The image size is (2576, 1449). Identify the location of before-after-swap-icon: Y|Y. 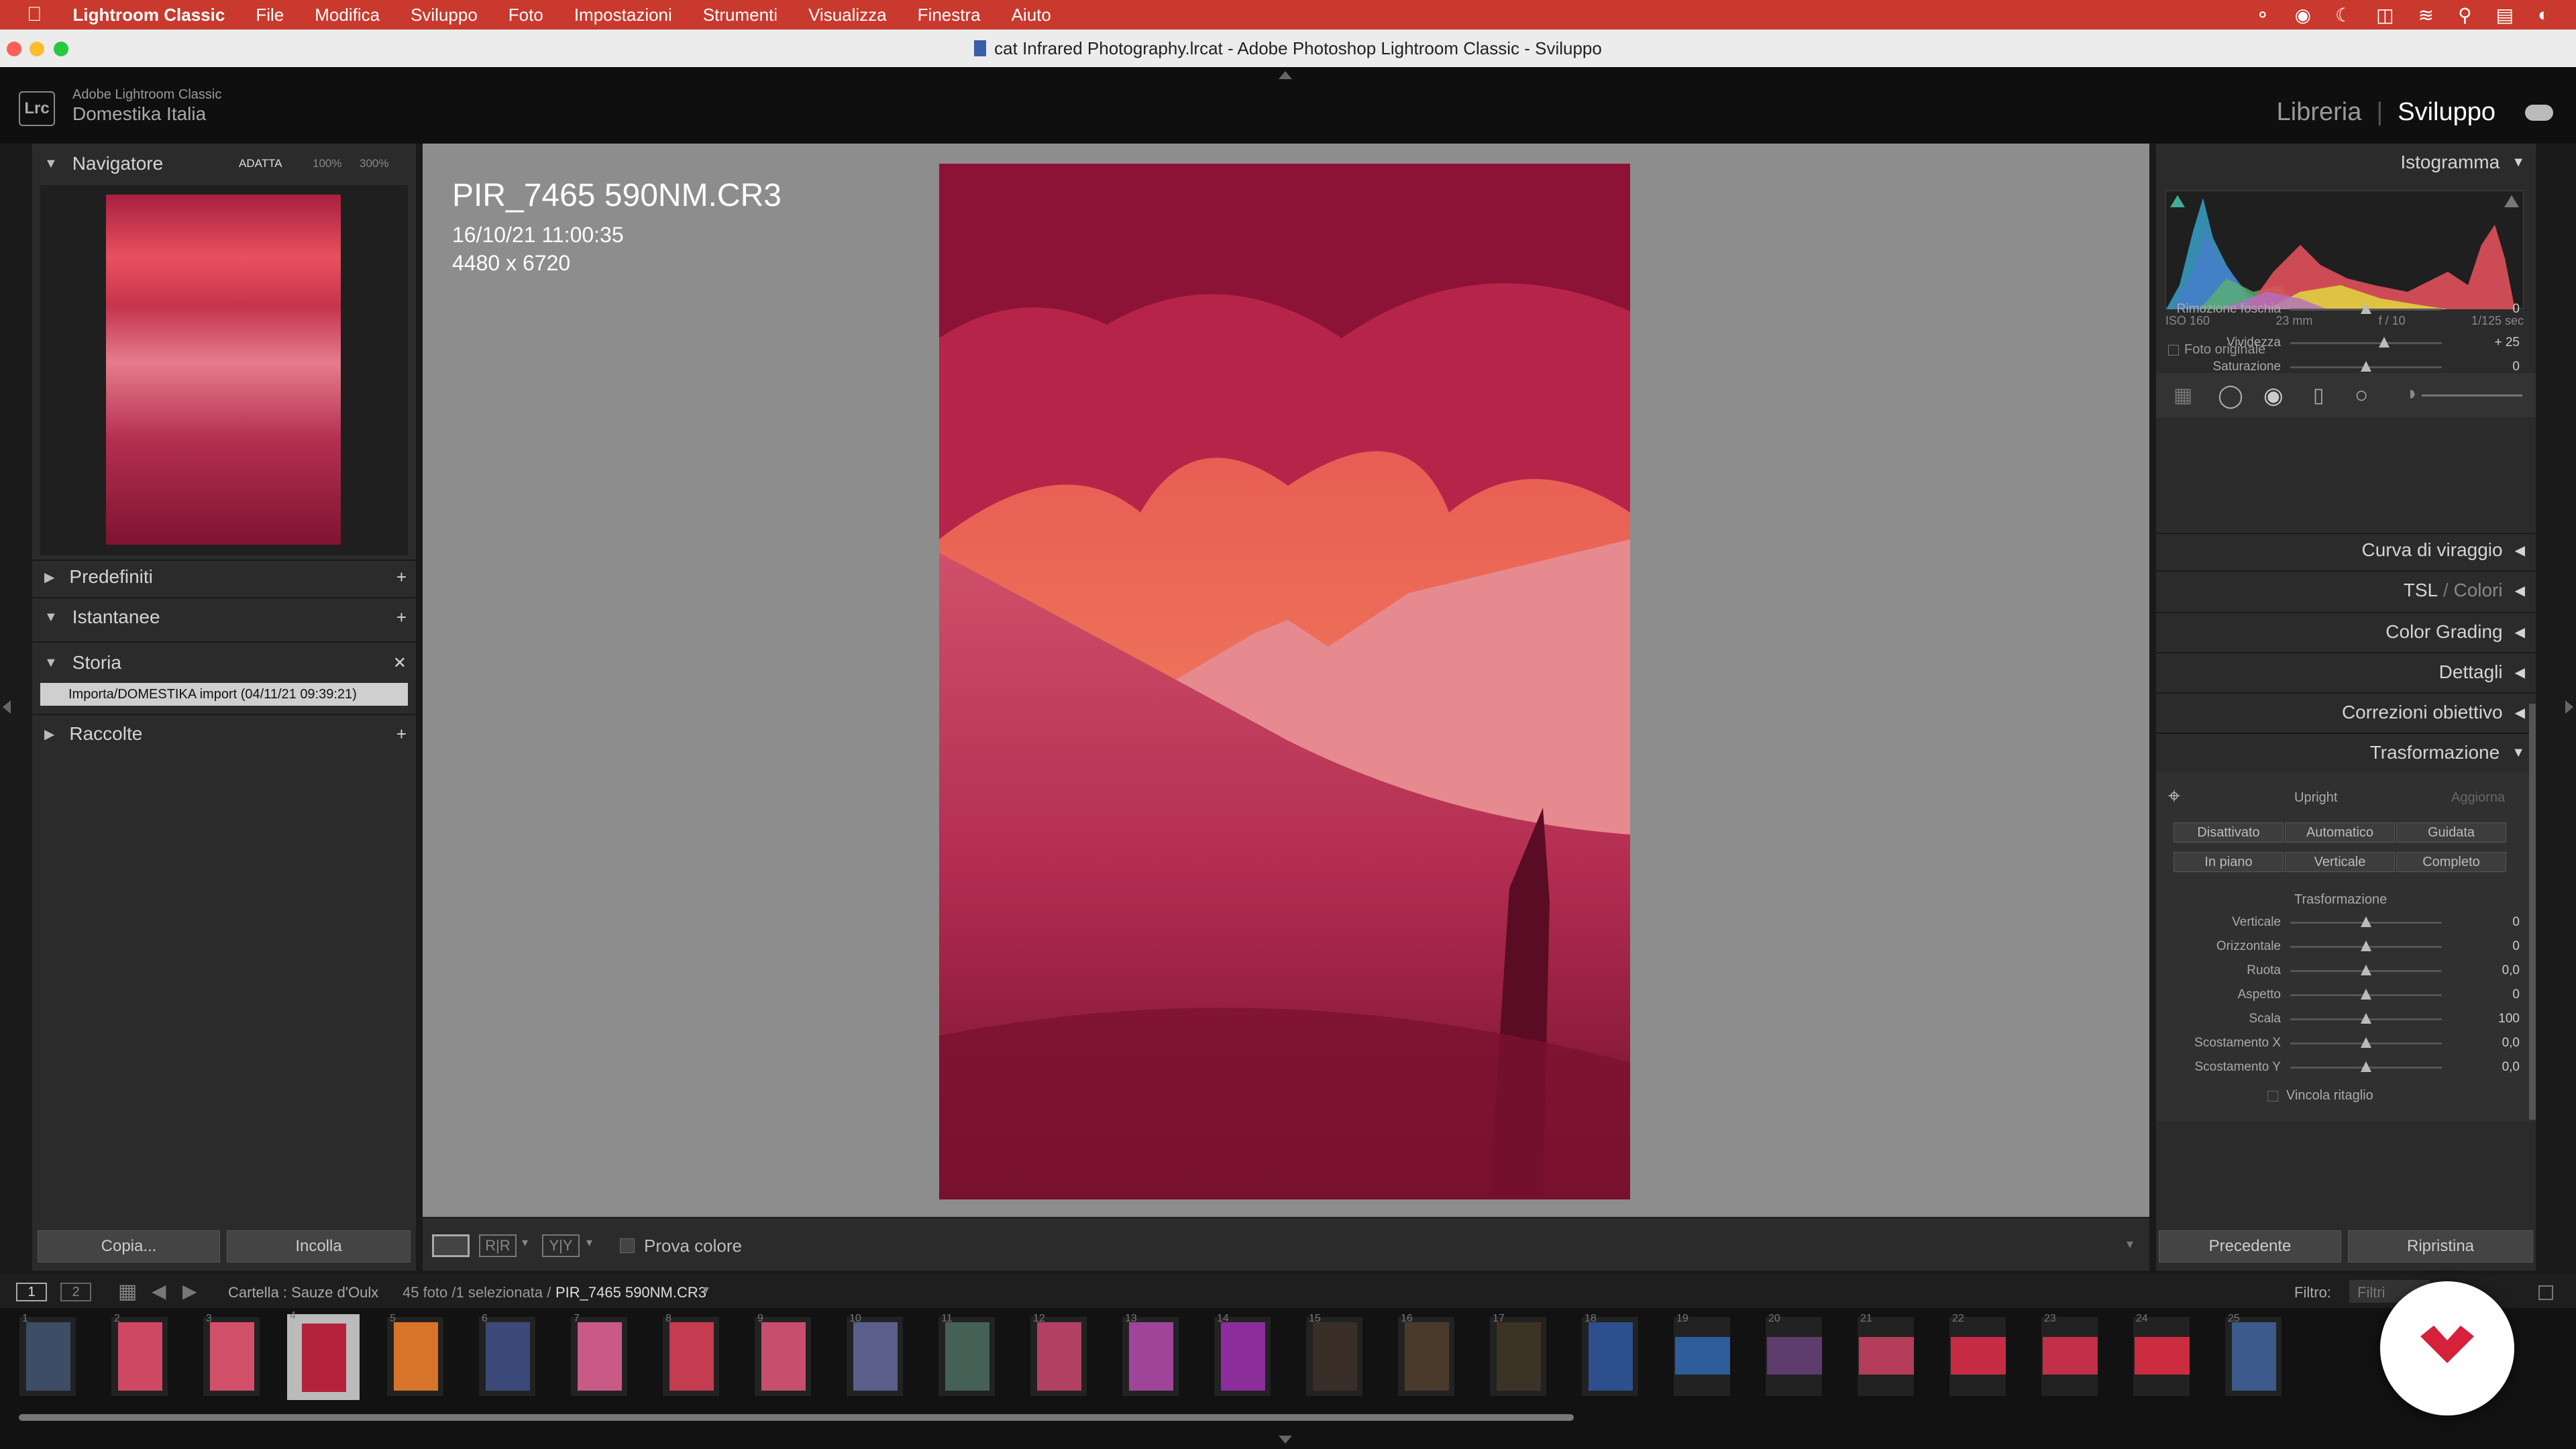
(561, 1245).